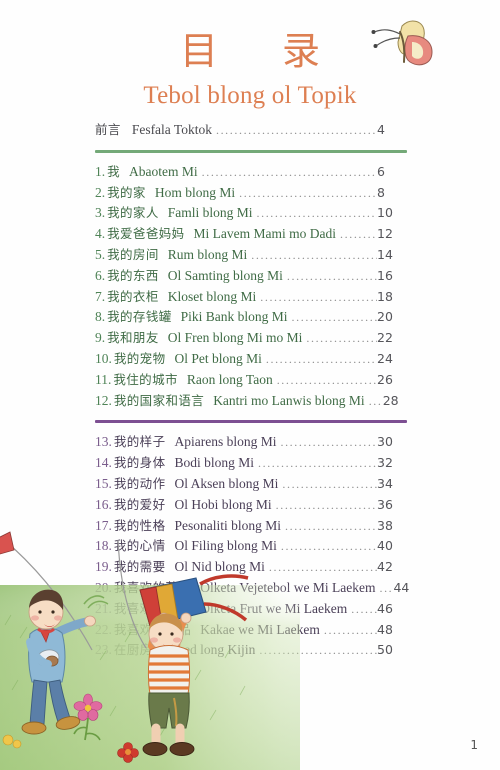  I want to click on toc-entry-title-latin: Ol Aksen blong Mi, so click(226, 483).